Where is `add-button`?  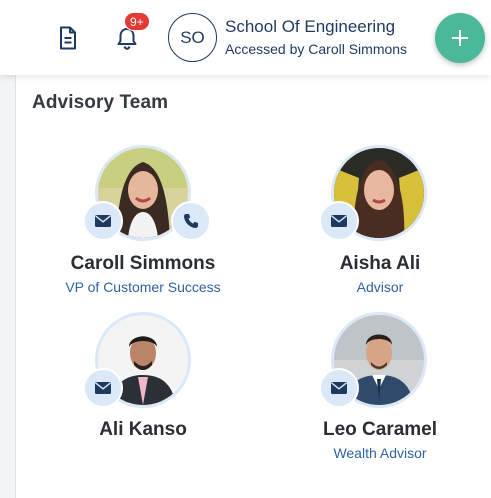
add-button is located at coordinates (460, 38).